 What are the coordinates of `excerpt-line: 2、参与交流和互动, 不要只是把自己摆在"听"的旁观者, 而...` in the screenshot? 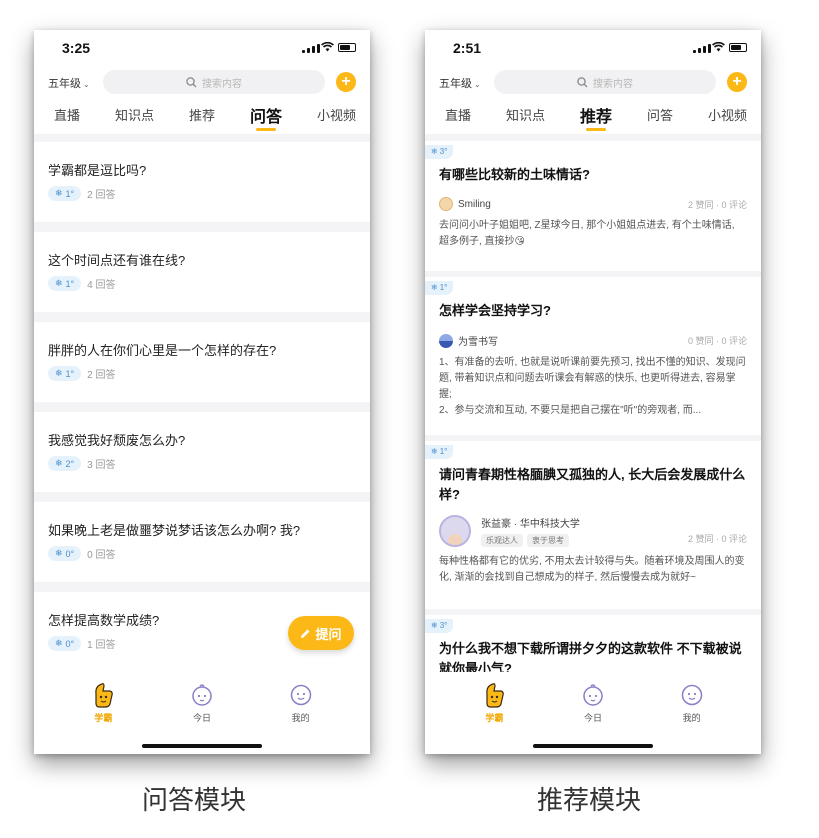 It's located at (570, 410).